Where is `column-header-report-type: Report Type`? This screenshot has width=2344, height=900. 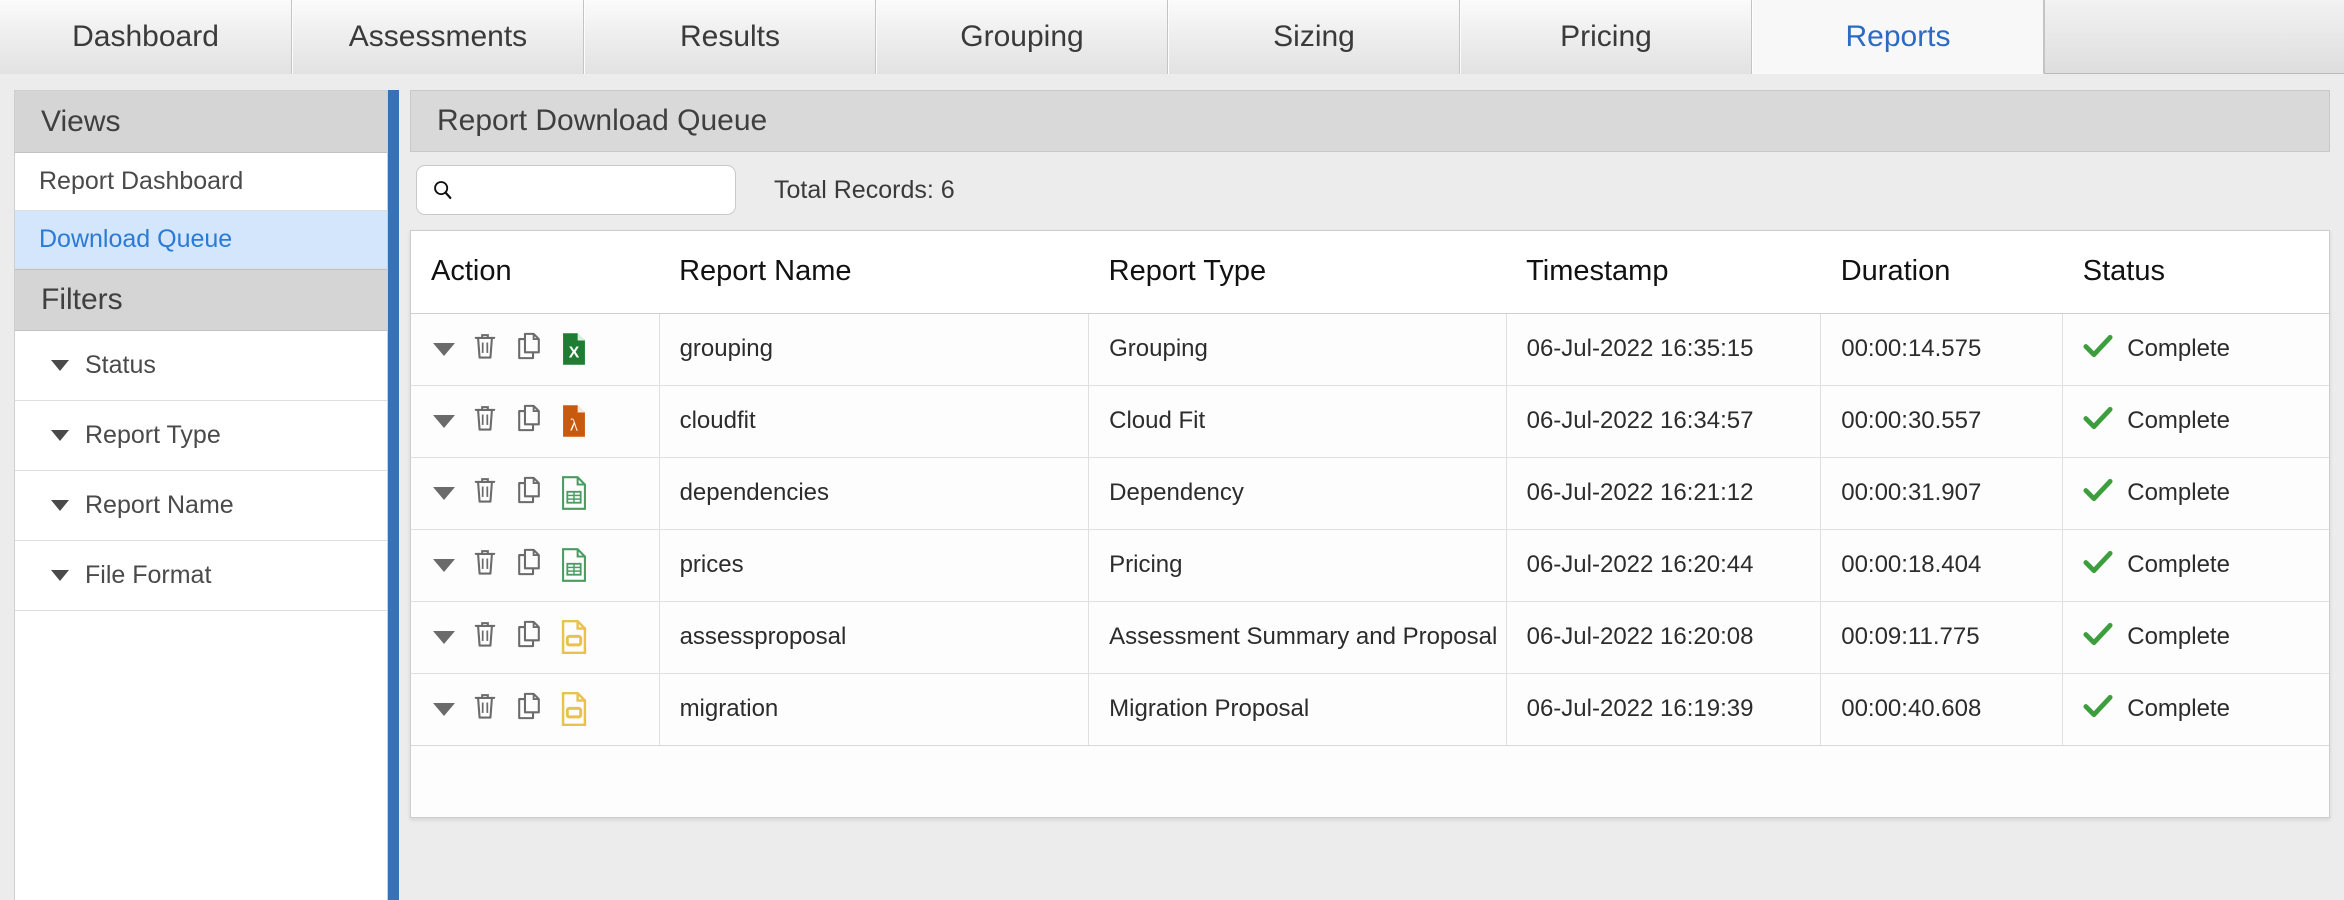
column-header-report-type: Report Type is located at coordinates (1297, 272).